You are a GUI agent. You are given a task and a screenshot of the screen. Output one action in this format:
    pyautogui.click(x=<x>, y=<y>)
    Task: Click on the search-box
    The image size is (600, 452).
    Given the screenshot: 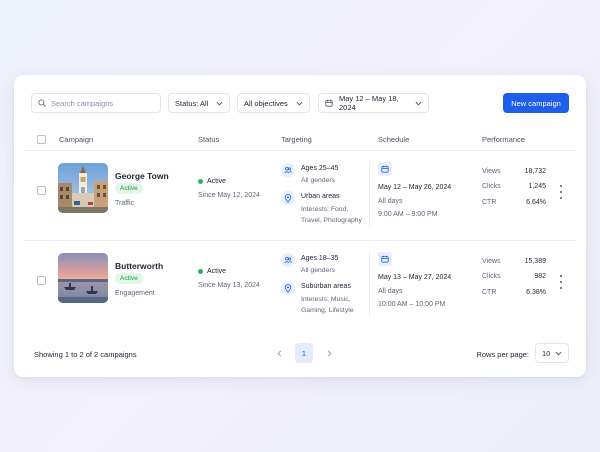 What is the action you would take?
    pyautogui.click(x=96, y=103)
    